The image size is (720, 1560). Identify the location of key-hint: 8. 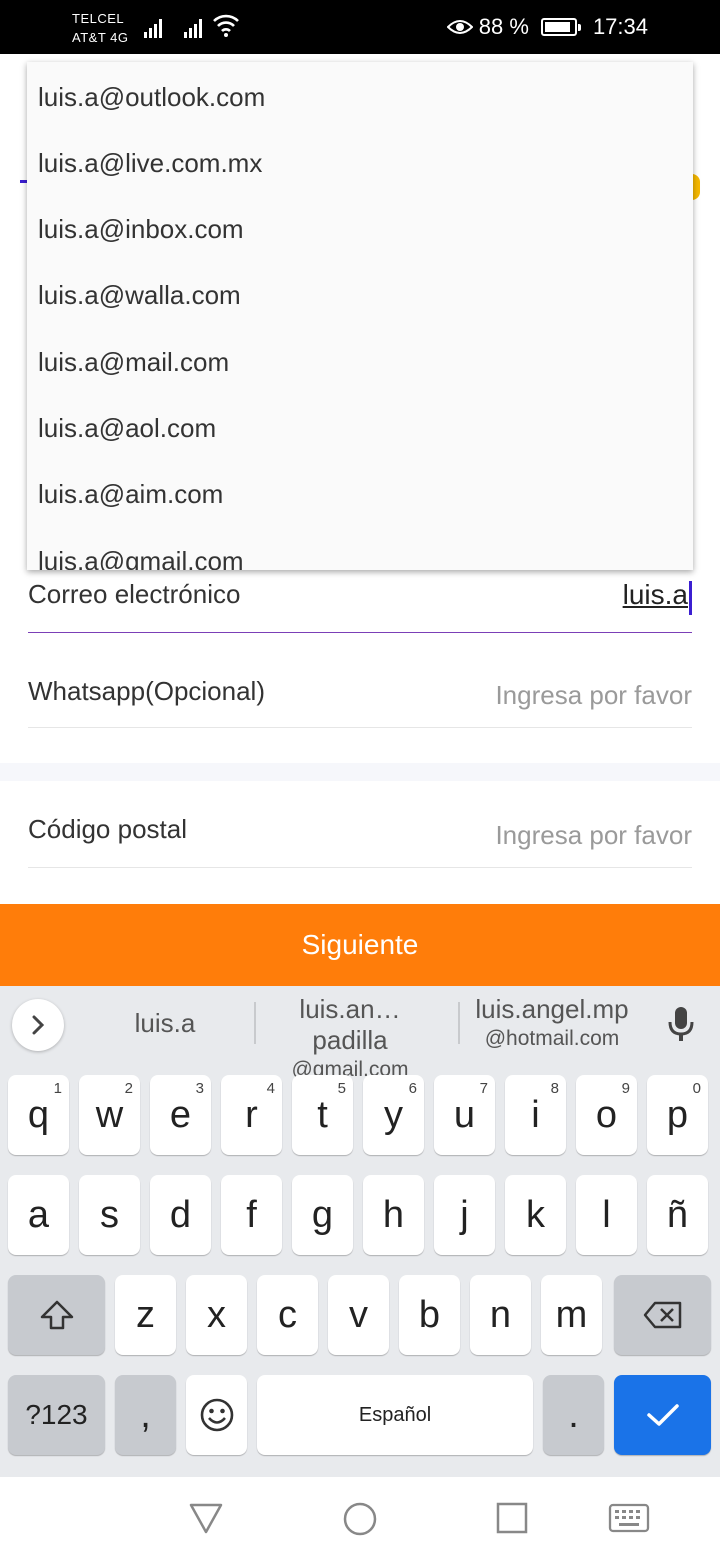
(554, 1088).